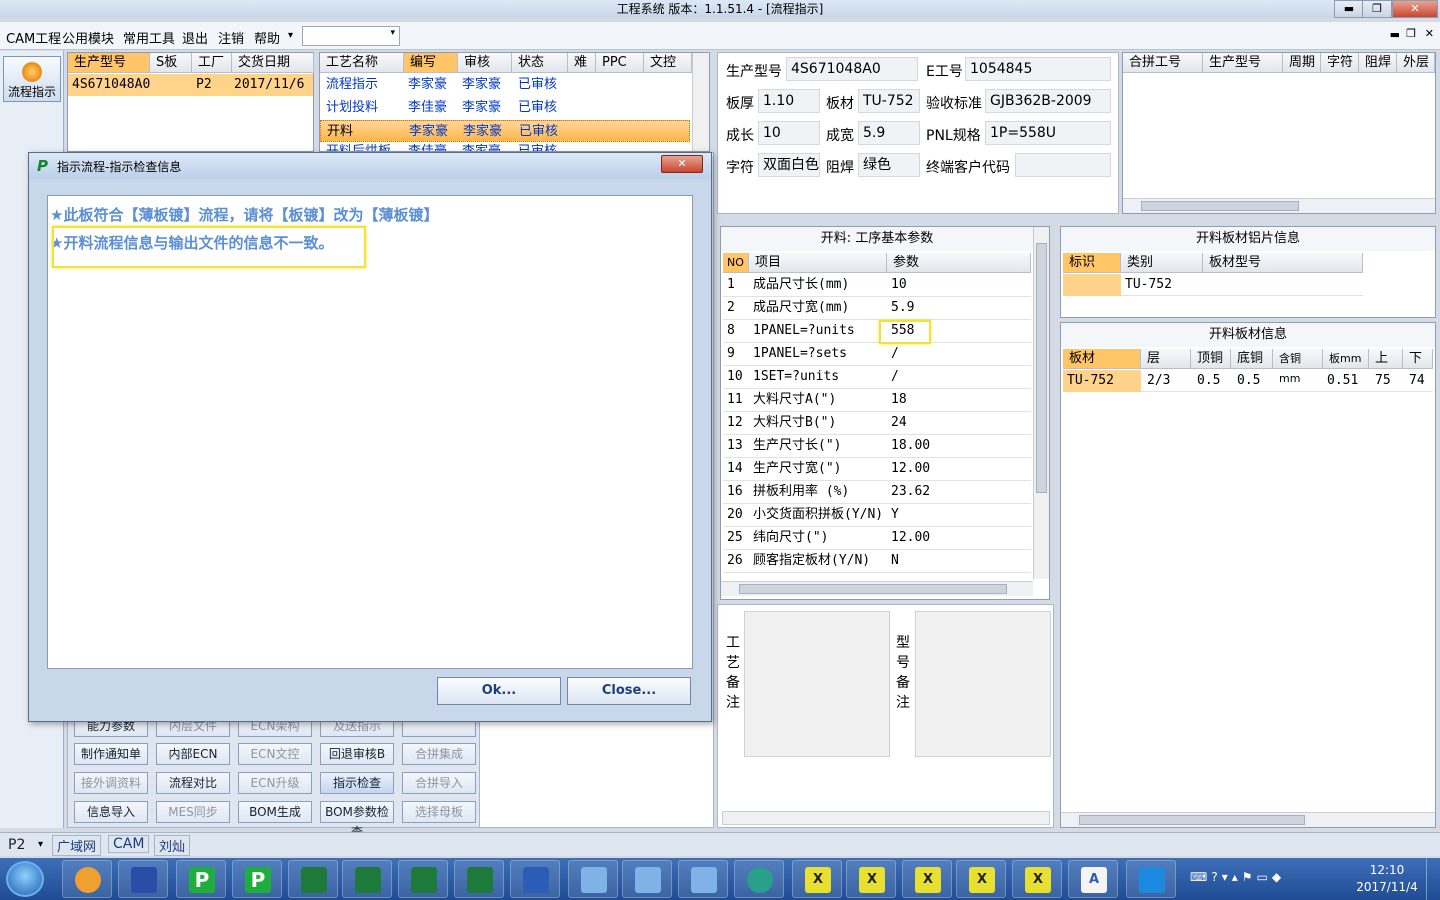 Image resolution: width=1440 pixels, height=900 pixels. Describe the element at coordinates (981, 879) in the screenshot. I see `taskbar-x-4: X` at that location.